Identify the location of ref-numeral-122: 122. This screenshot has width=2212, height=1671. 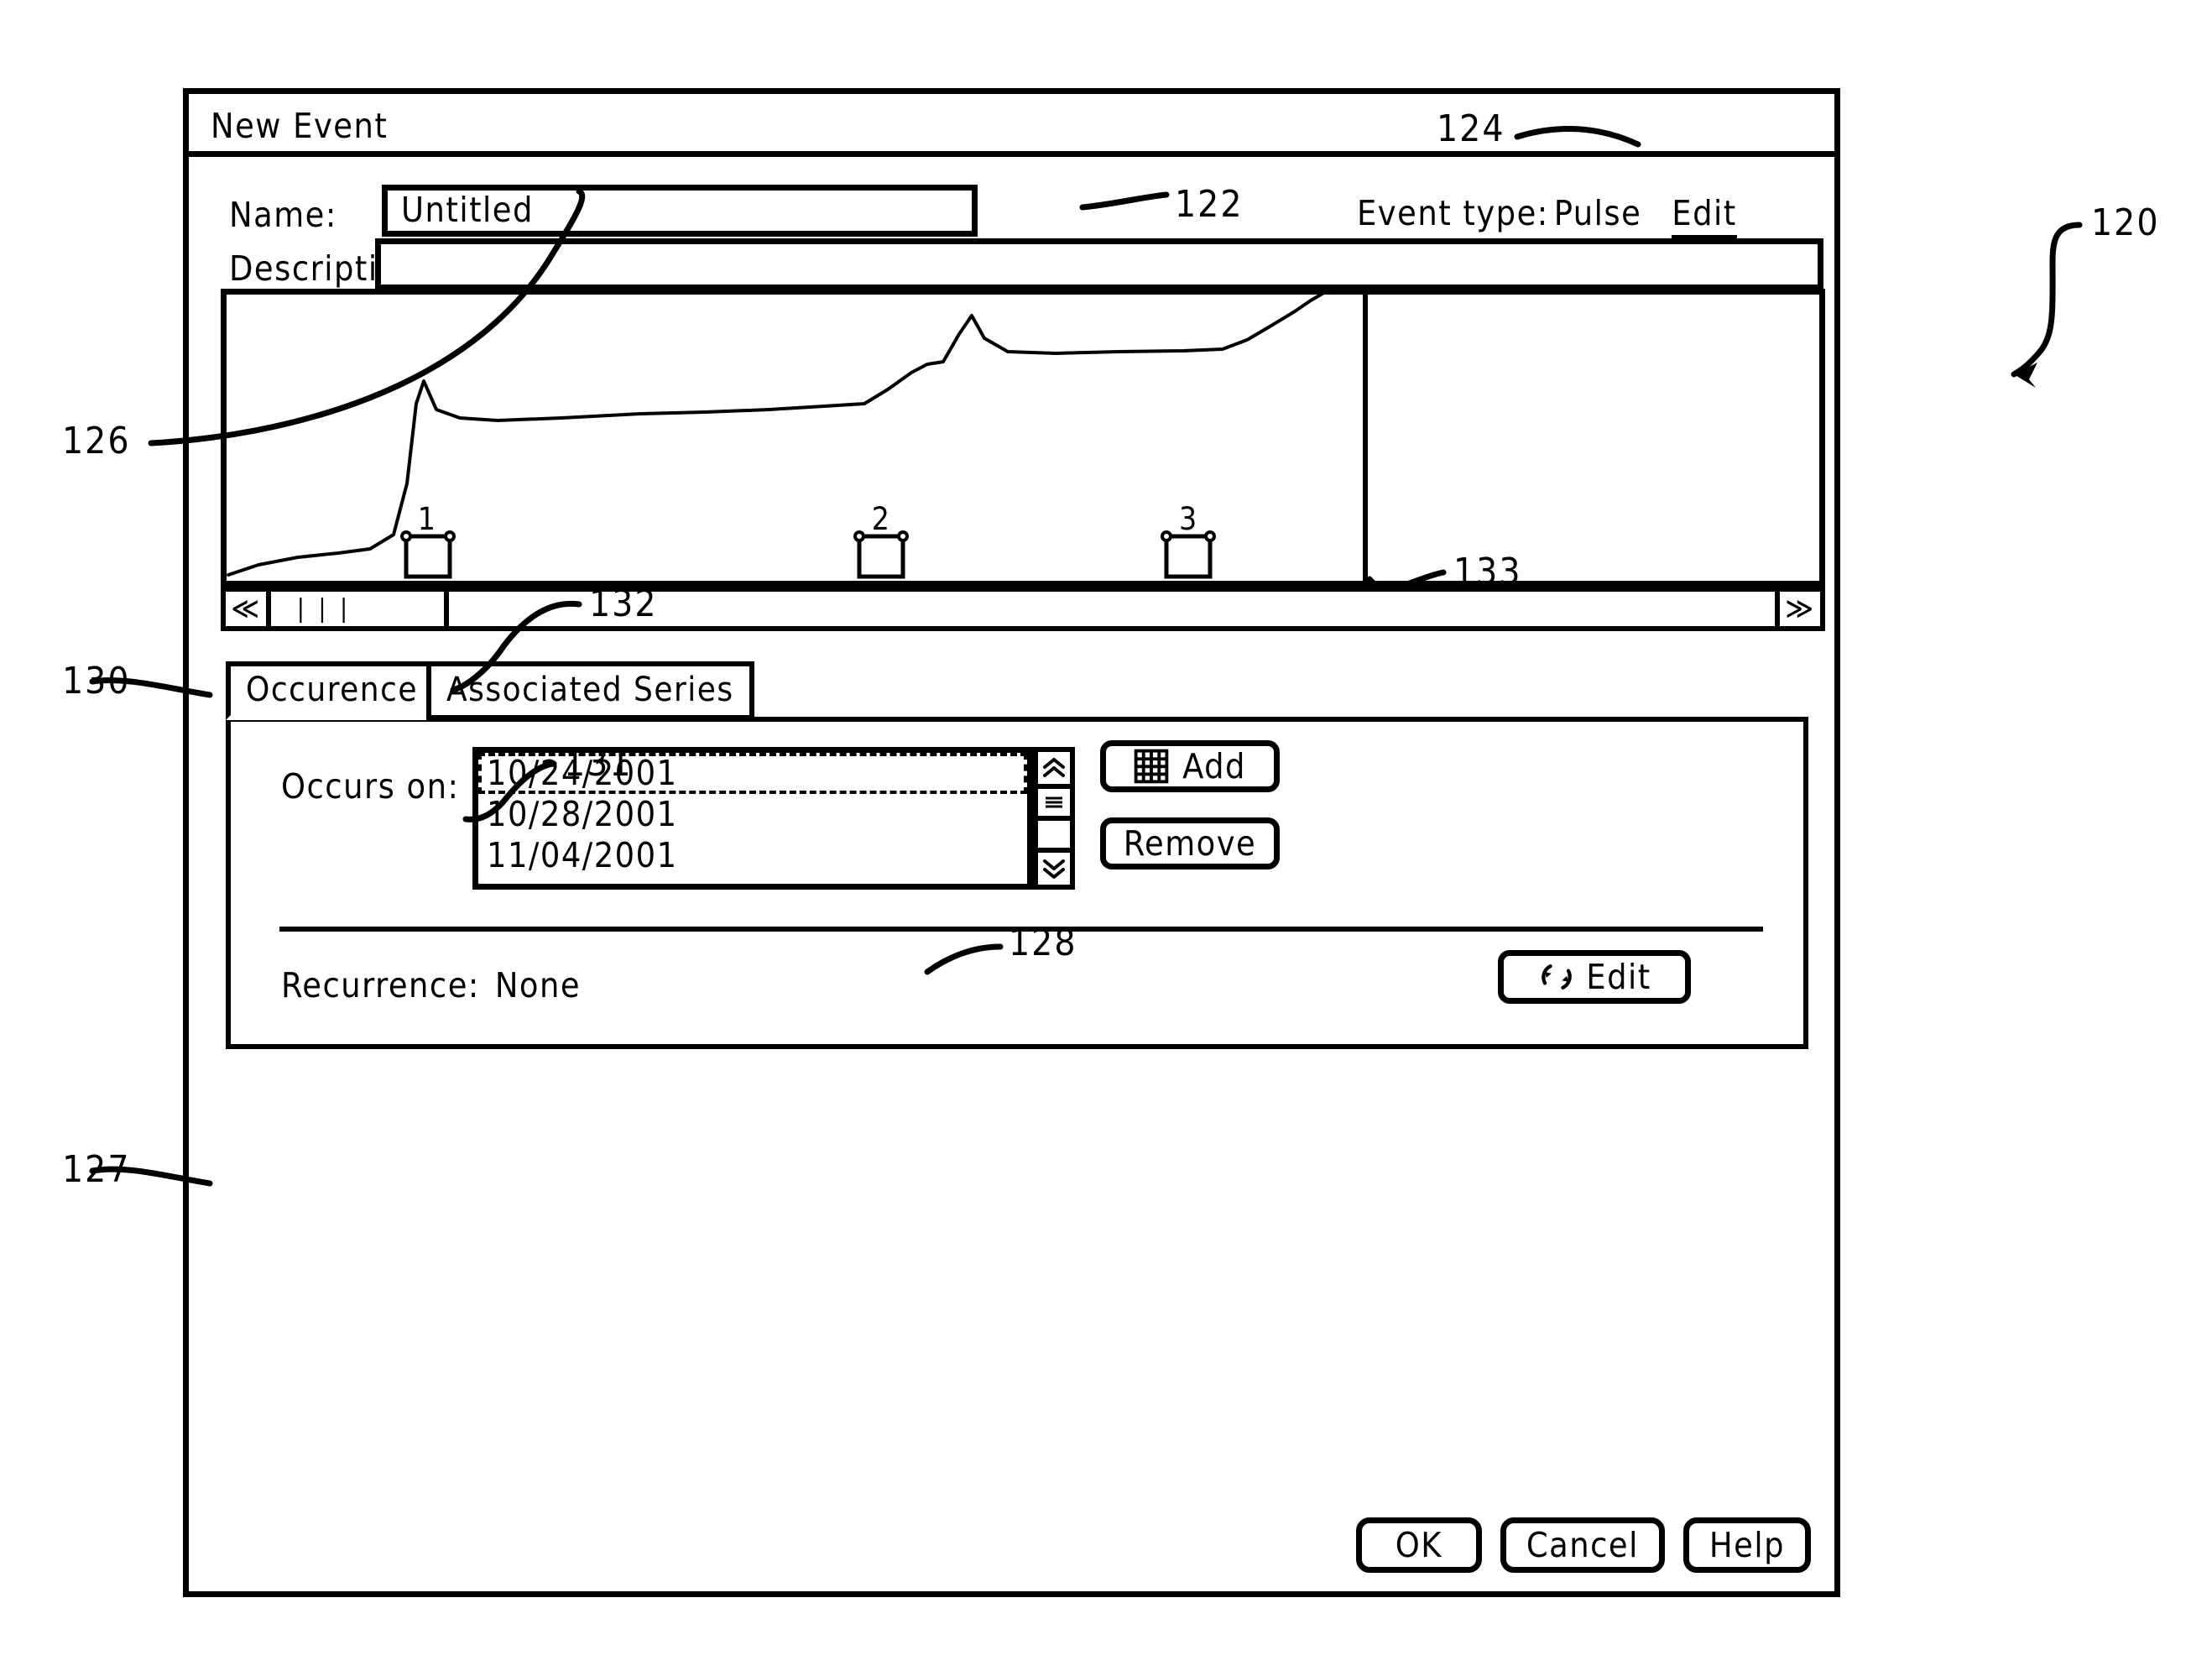
(1209, 204).